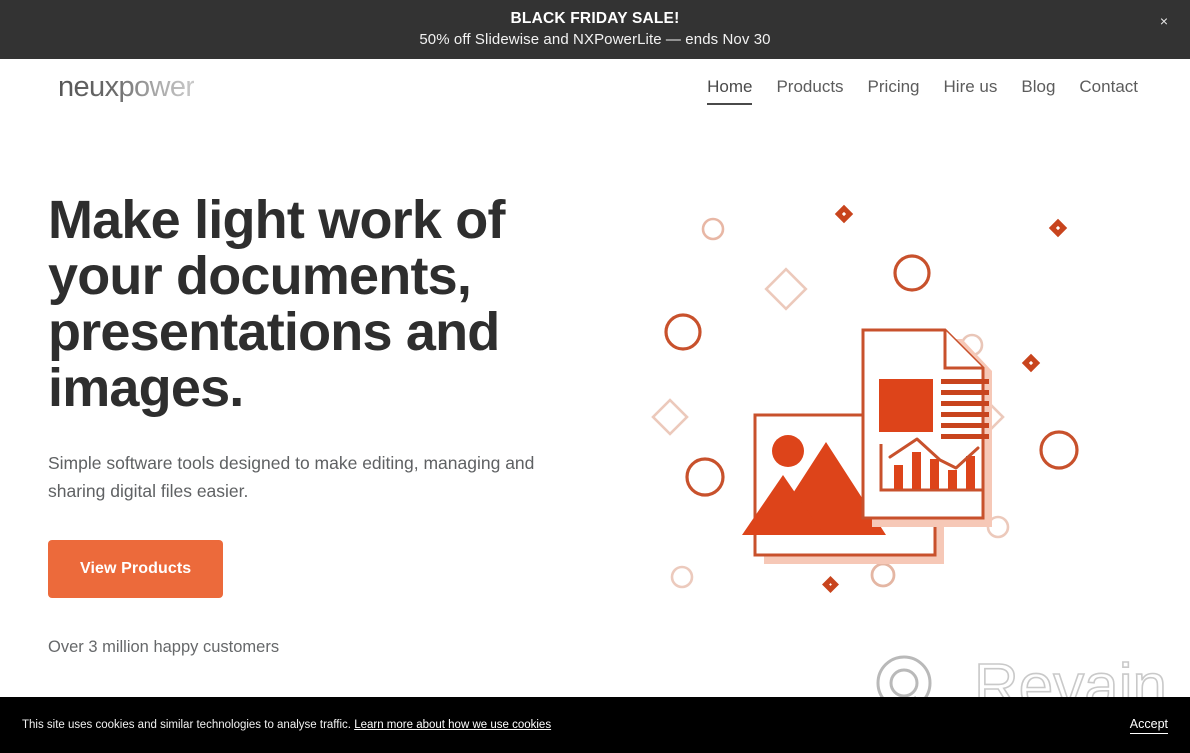  I want to click on nav-item-blog: Blog, so click(1038, 87).